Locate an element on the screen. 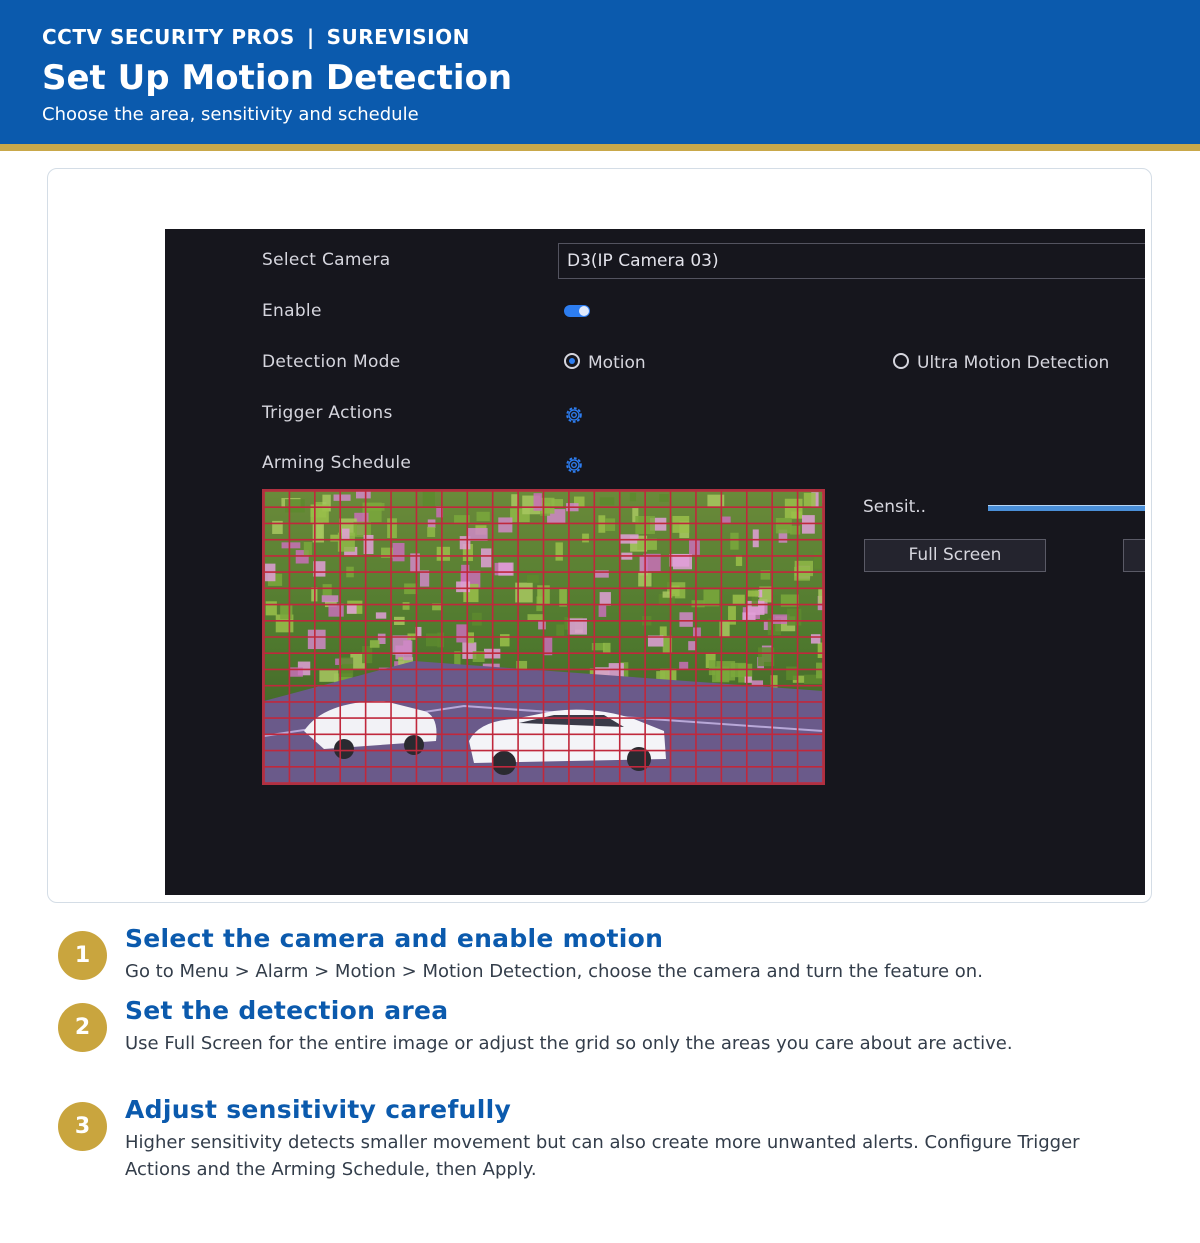 This screenshot has width=1200, height=1243. step-number-badge: 3 is located at coordinates (82, 1126).